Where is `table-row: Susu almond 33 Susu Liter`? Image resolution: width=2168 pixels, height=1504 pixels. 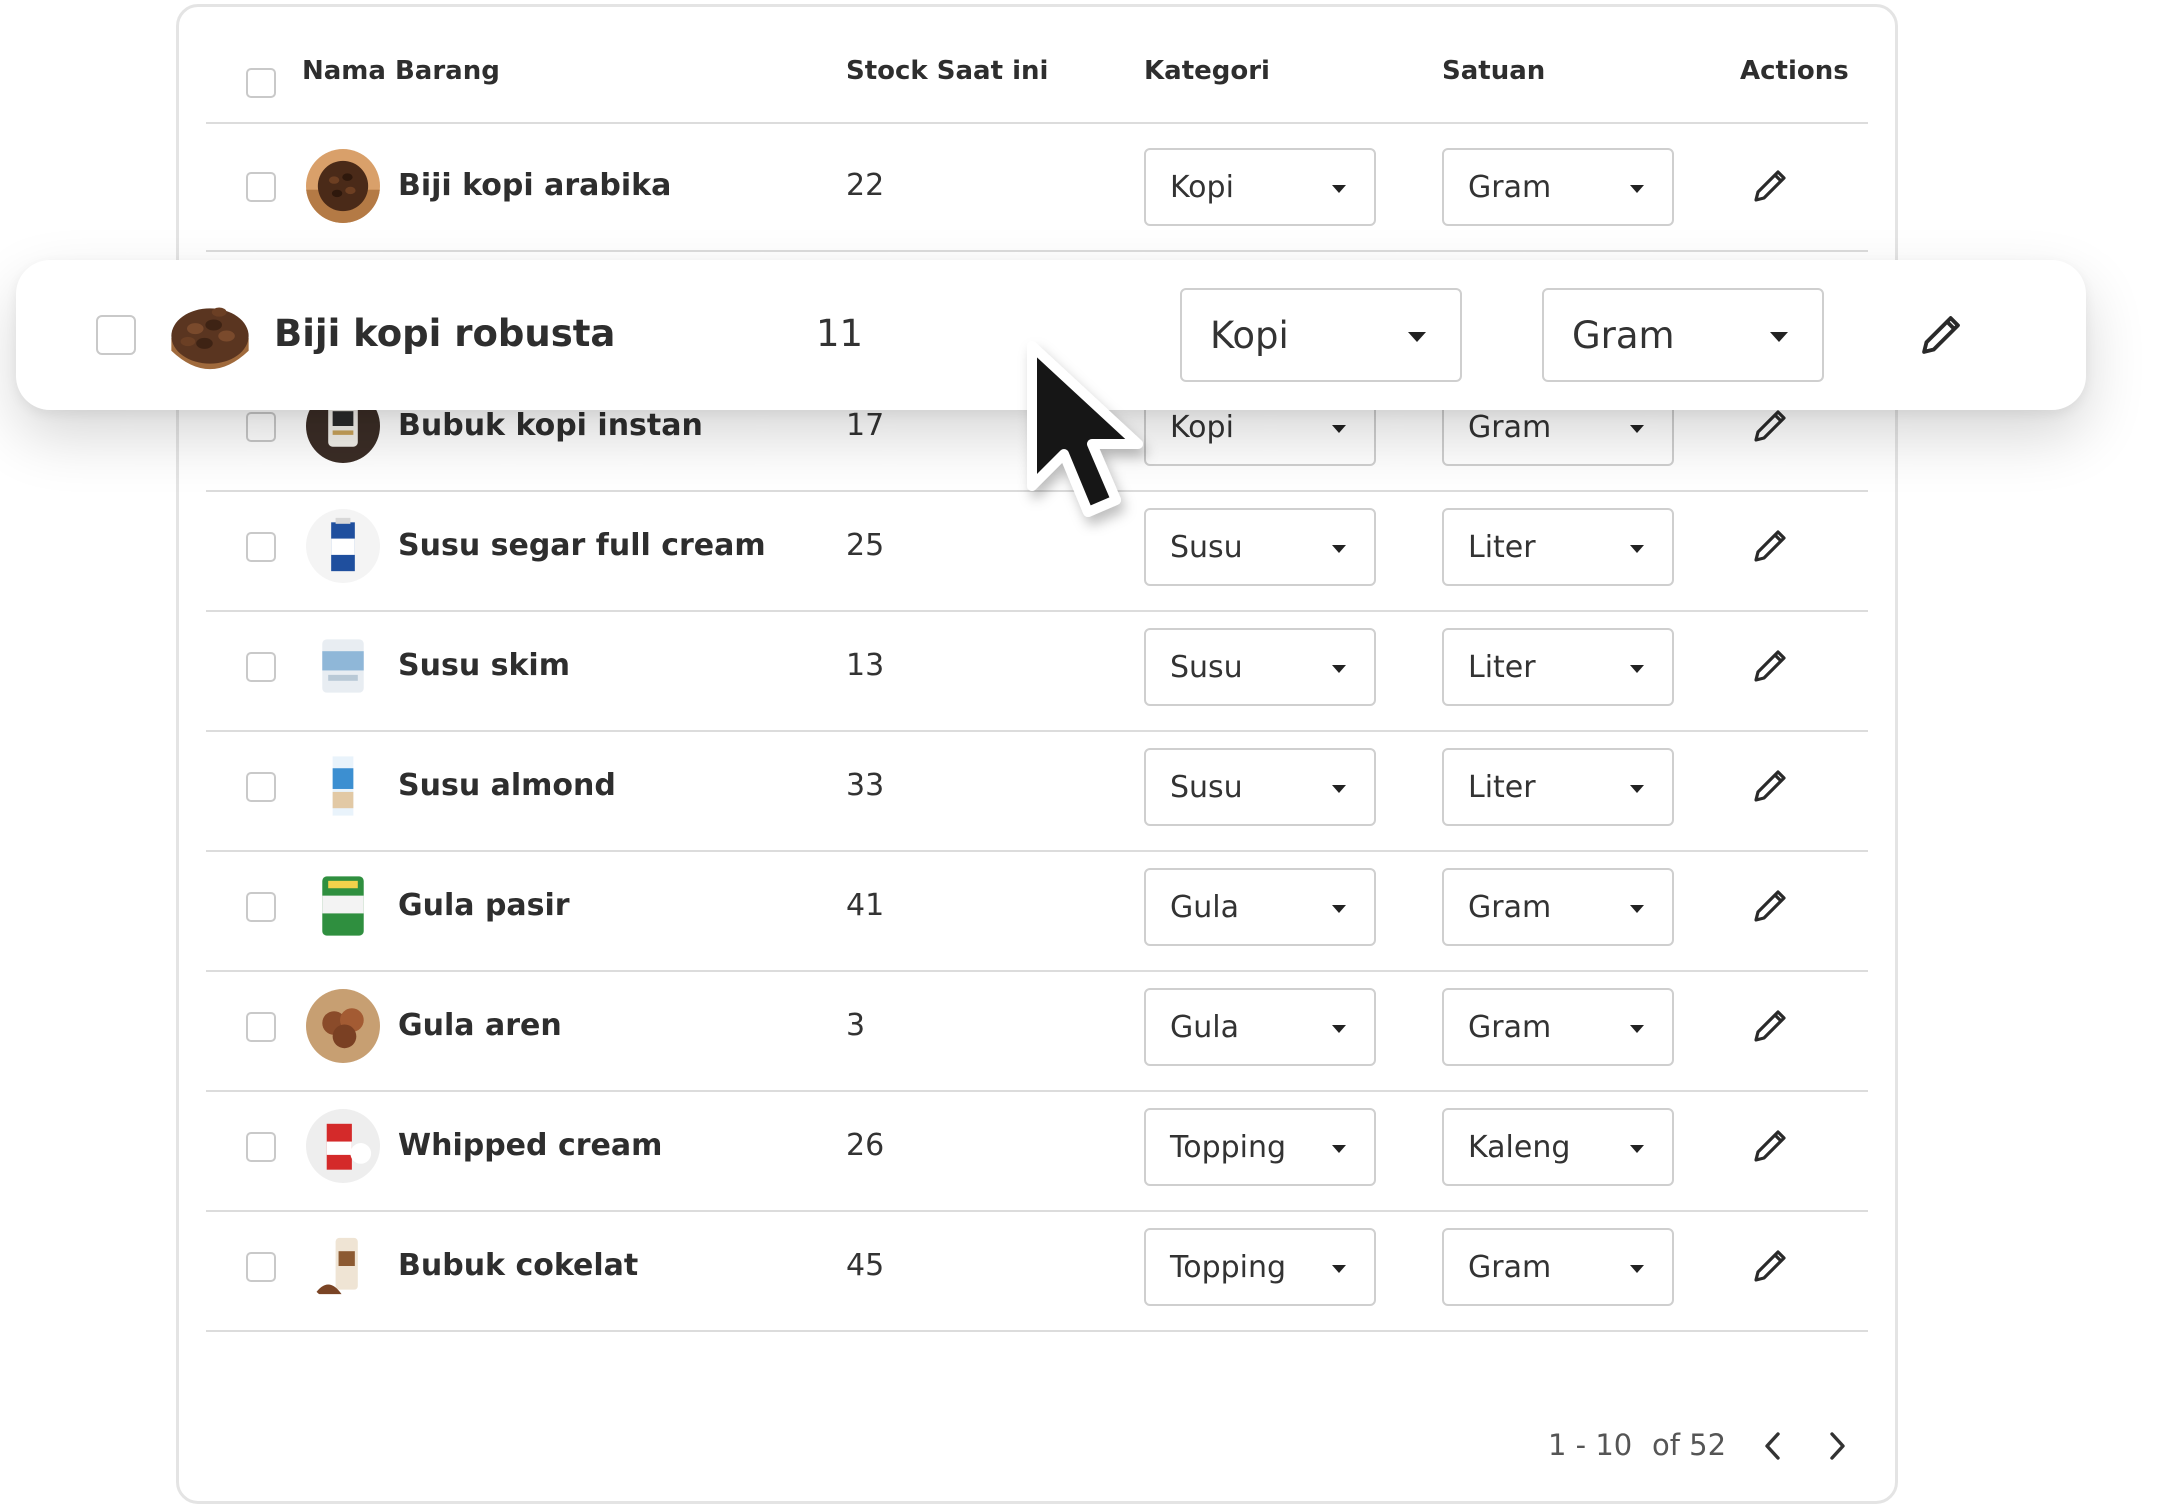
table-row: Susu almond 33 Susu Liter is located at coordinates (1037, 788).